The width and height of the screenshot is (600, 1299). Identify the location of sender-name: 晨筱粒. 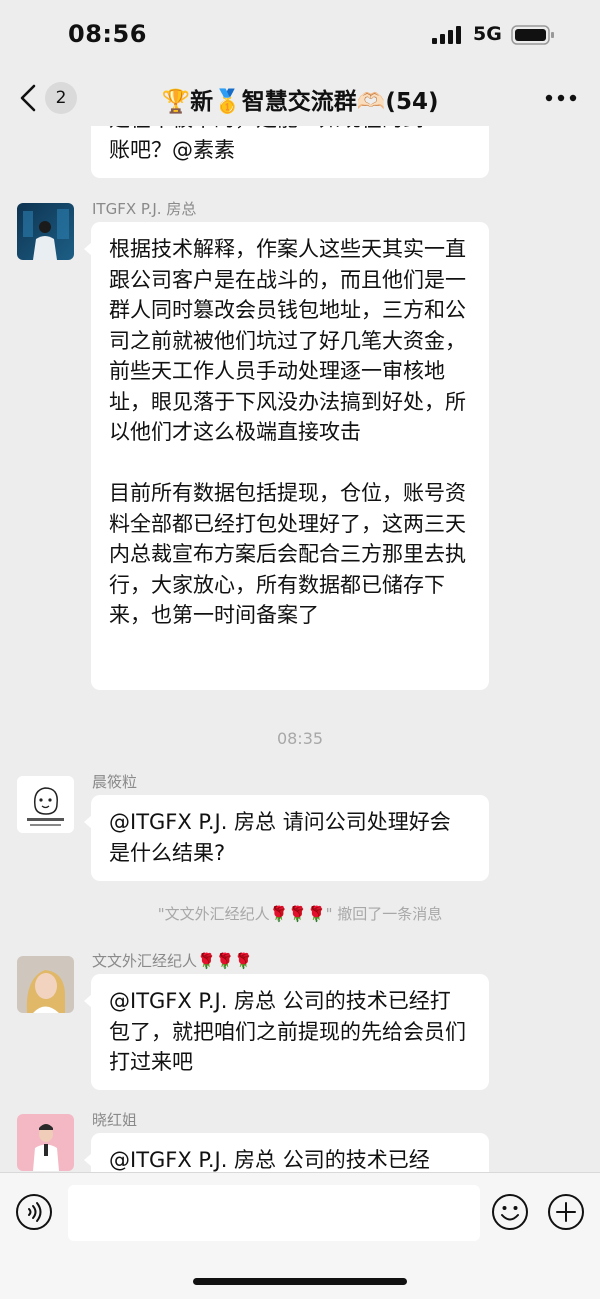
(115, 782).